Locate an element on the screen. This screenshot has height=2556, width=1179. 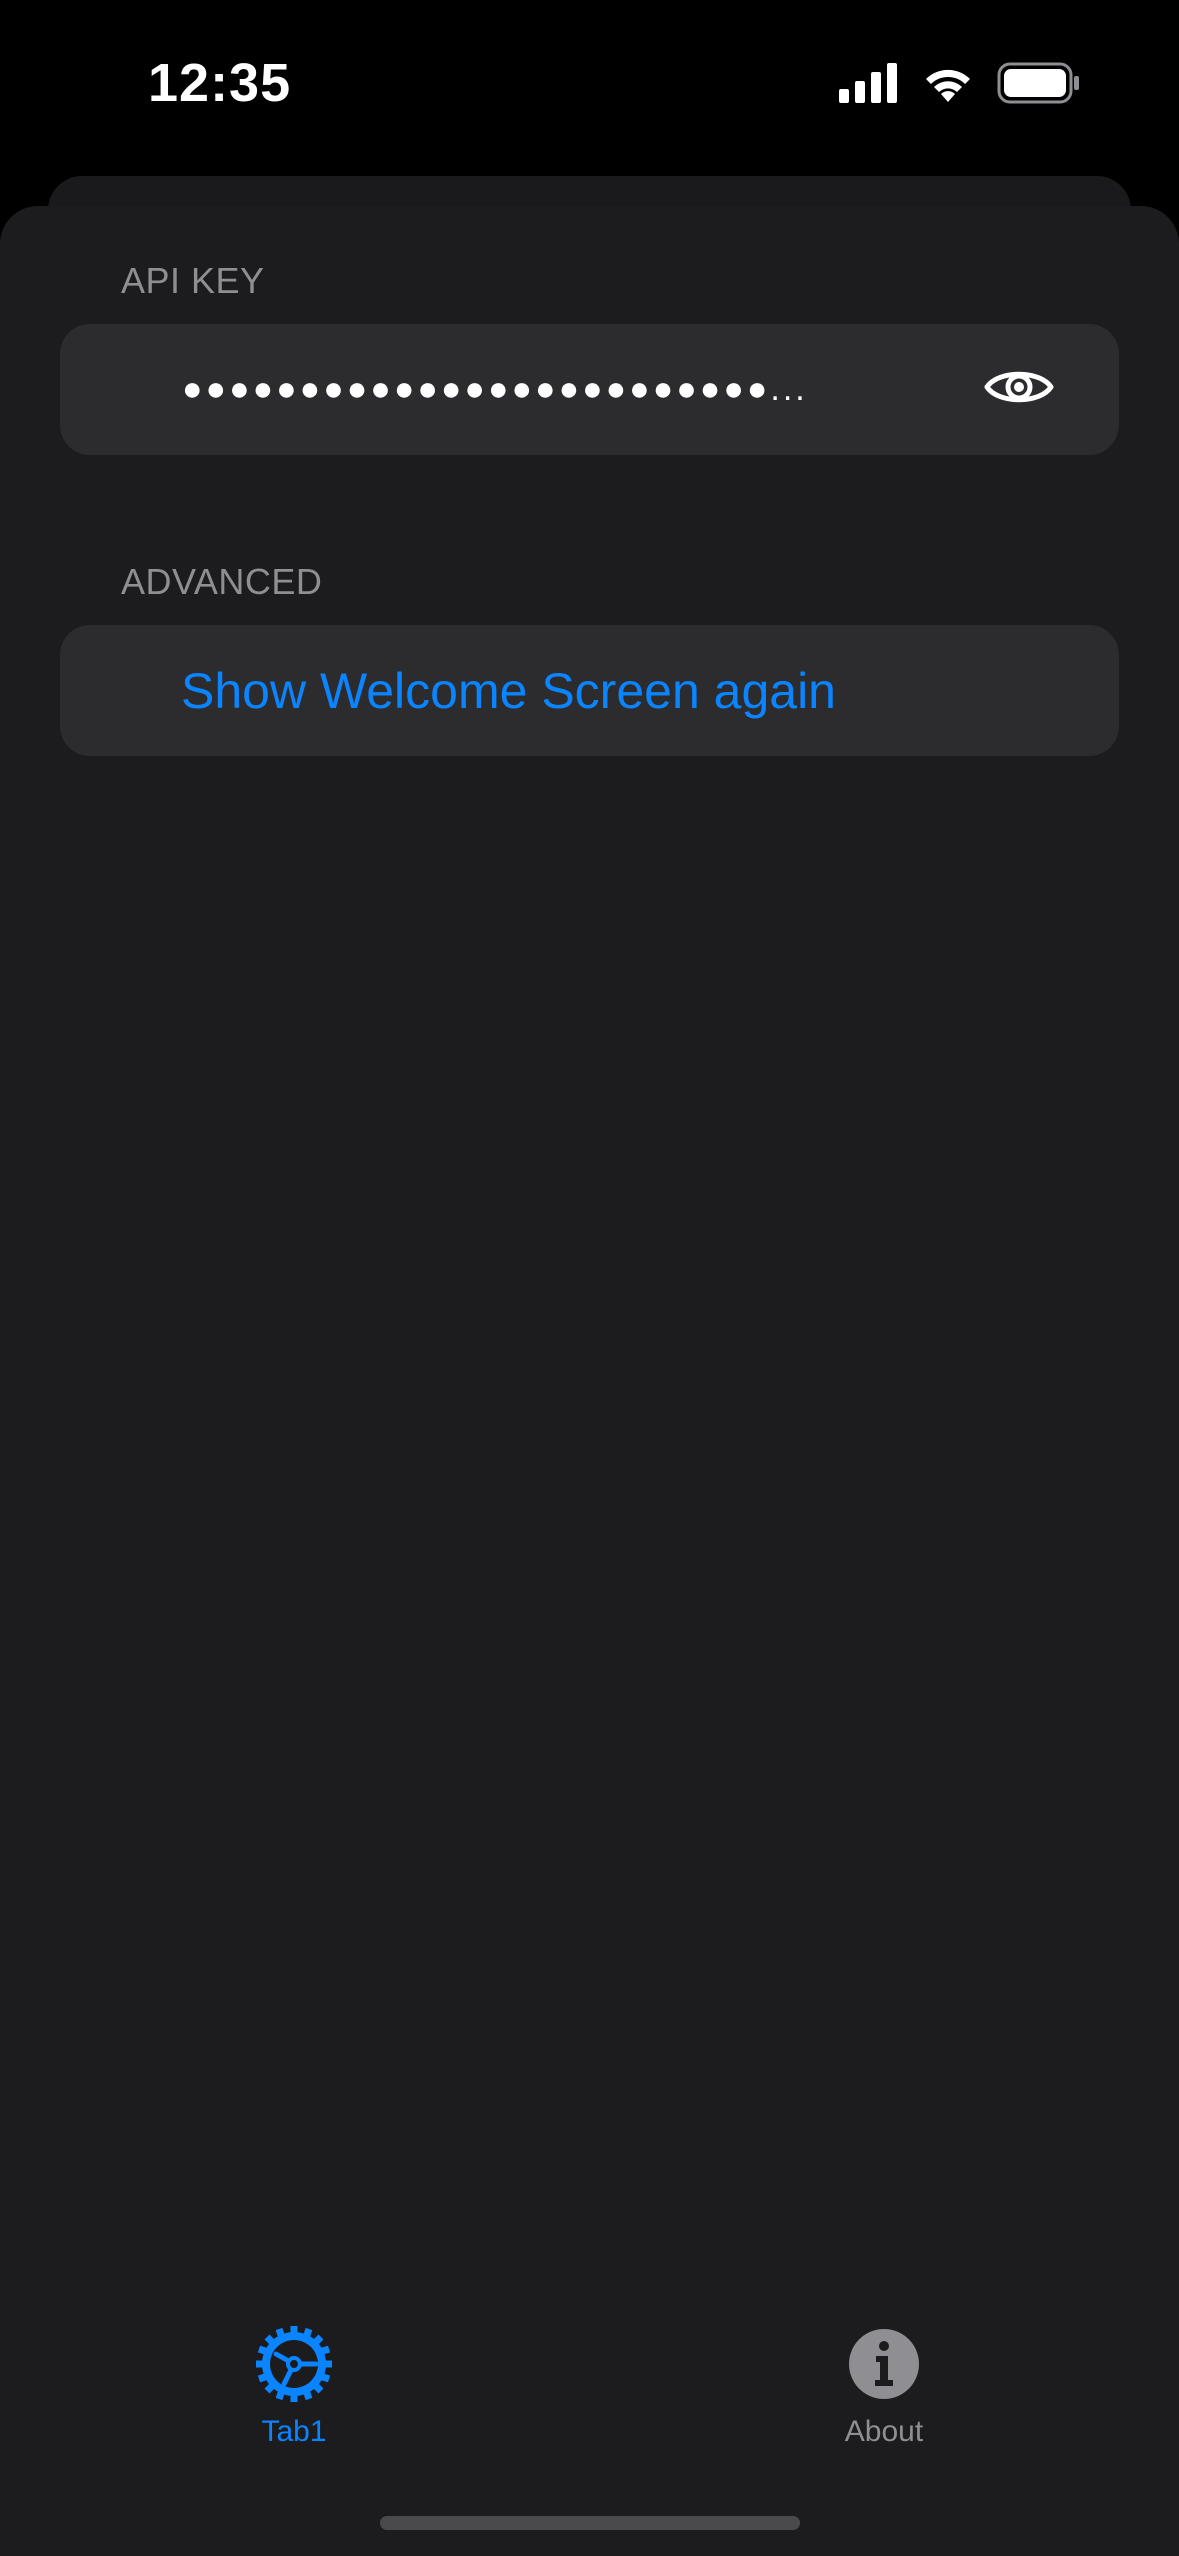
cellular-signal-icon is located at coordinates (869, 85).